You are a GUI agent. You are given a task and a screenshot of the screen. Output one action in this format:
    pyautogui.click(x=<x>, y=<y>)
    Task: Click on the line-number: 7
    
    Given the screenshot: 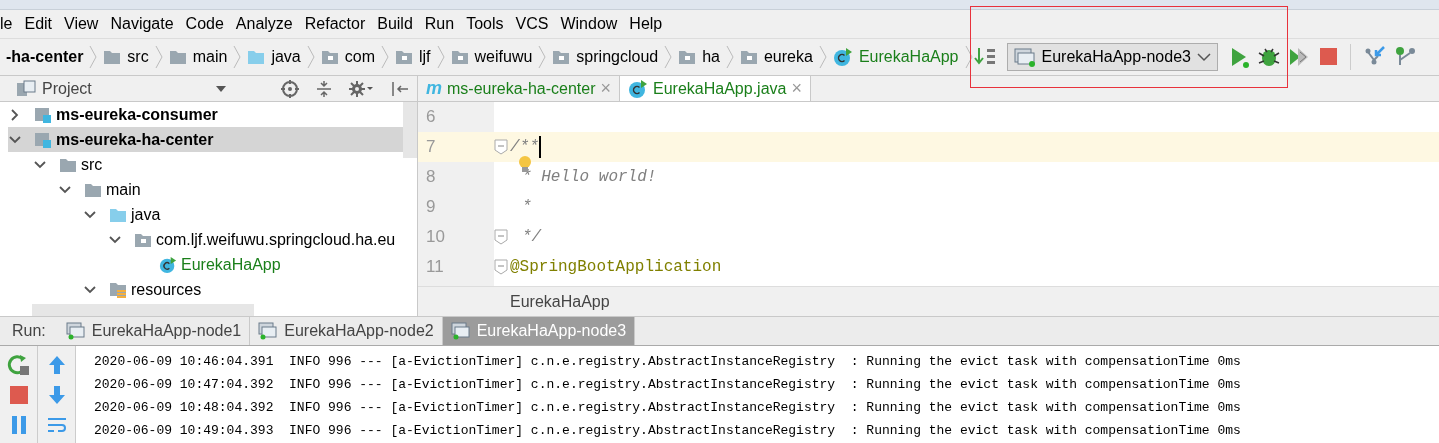 What is the action you would take?
    pyautogui.click(x=431, y=147)
    